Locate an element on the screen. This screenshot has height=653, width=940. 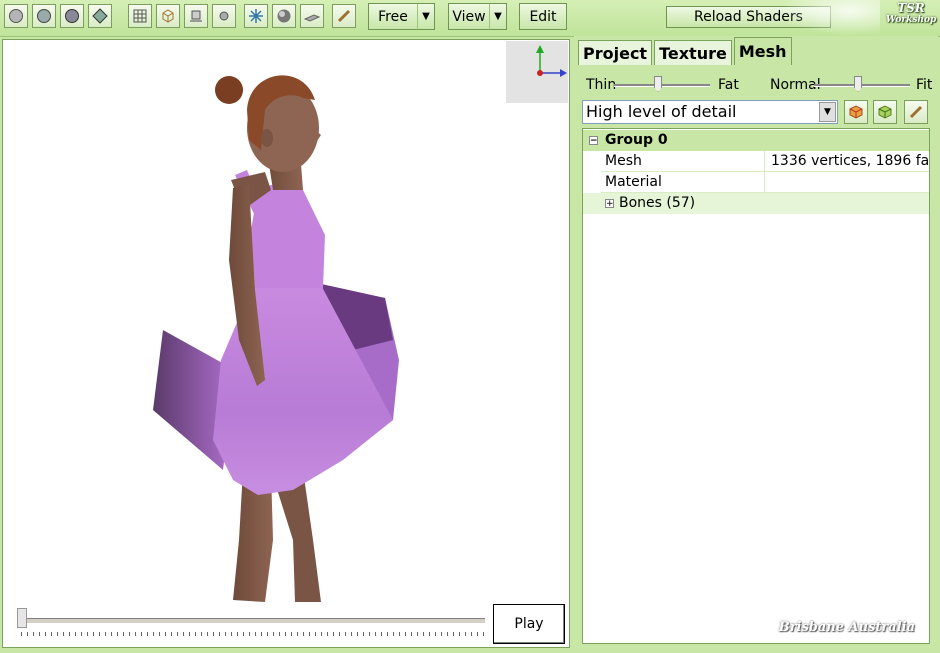
tree-bones-row: + Bones (57) is located at coordinates (756, 203).